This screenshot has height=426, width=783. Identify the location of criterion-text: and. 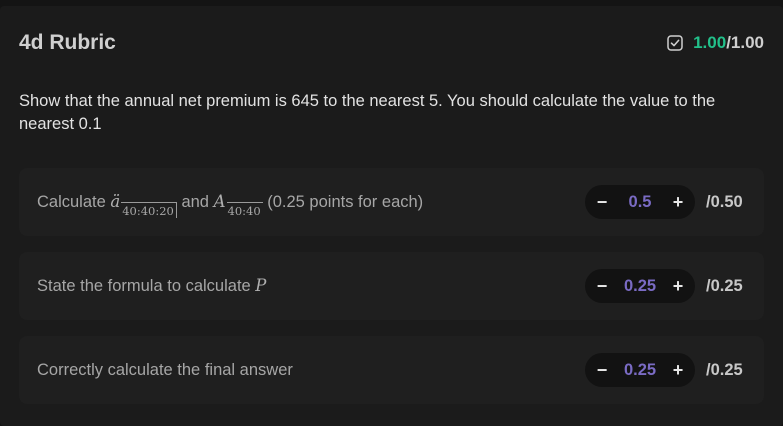
(195, 202).